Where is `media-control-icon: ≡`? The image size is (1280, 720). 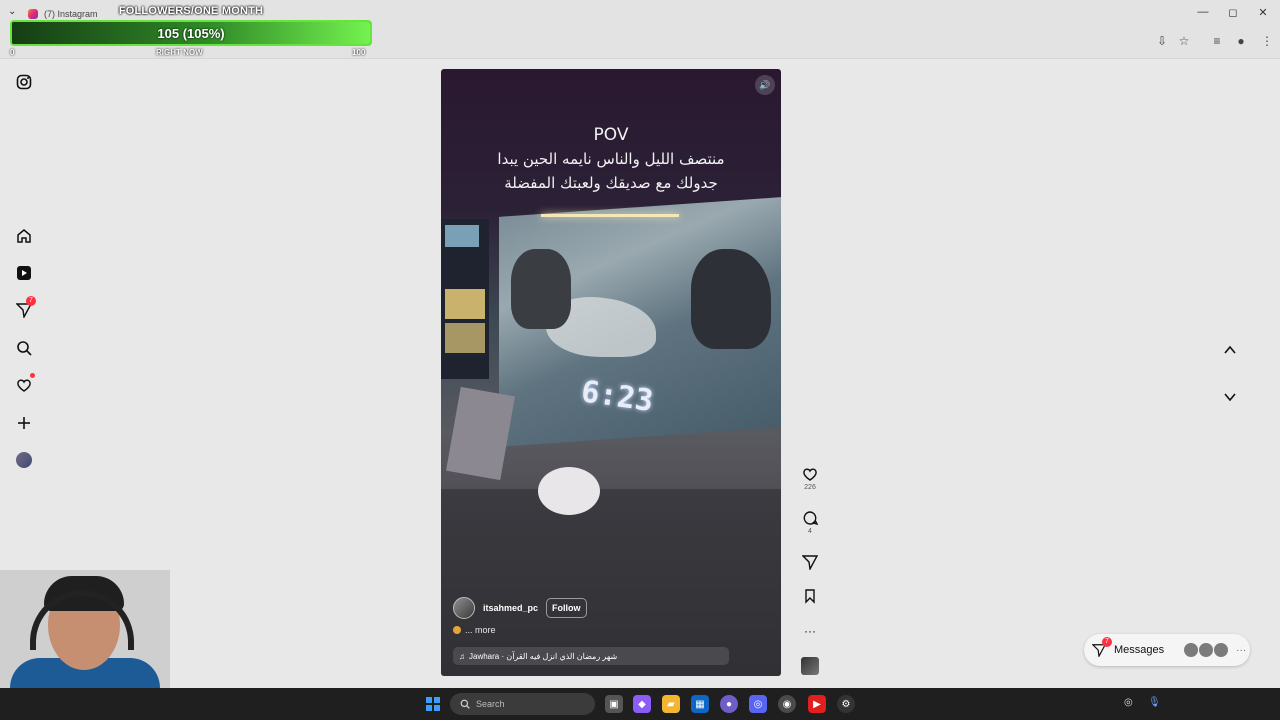
media-control-icon: ≡ is located at coordinates (1217, 41).